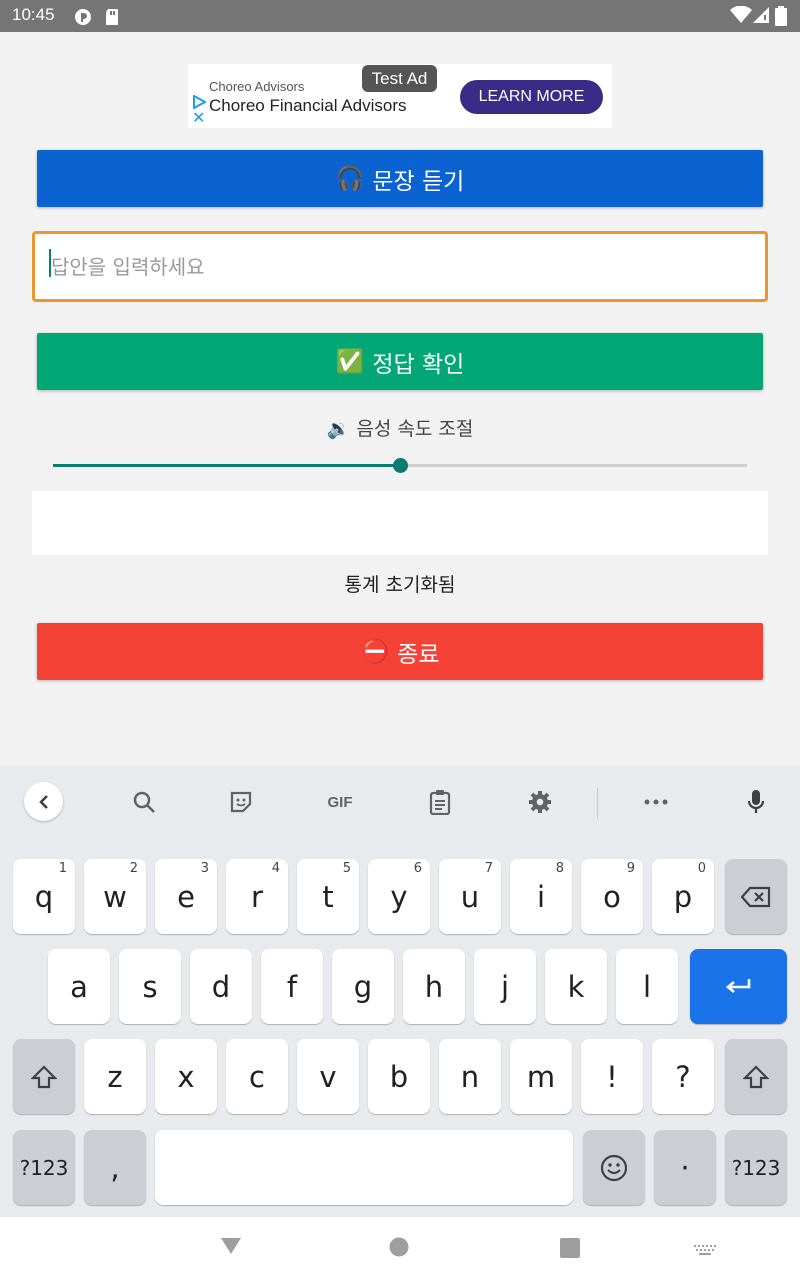  What do you see at coordinates (761, 17) in the screenshot?
I see `signal-icon` at bounding box center [761, 17].